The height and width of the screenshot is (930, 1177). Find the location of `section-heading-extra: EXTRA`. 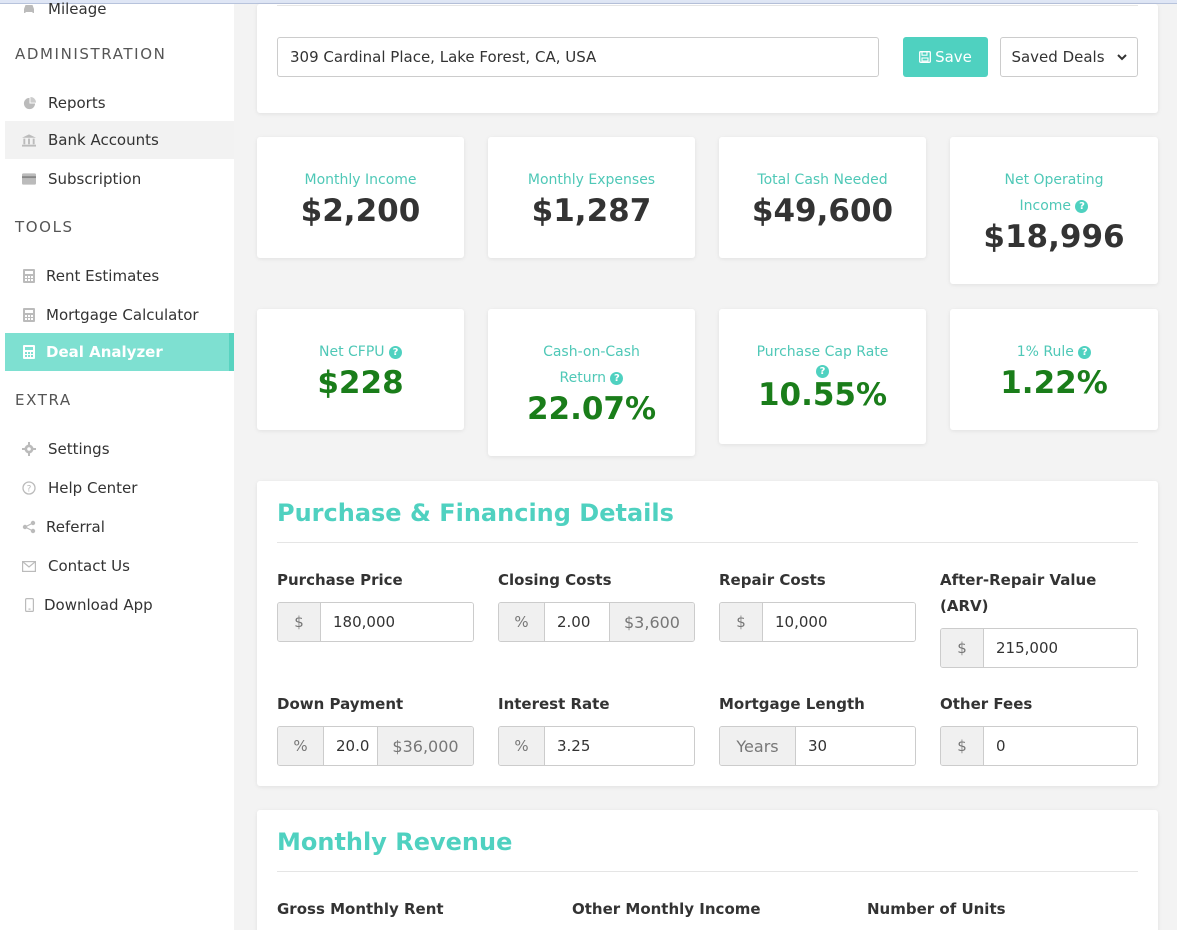

section-heading-extra: EXTRA is located at coordinates (43, 400).